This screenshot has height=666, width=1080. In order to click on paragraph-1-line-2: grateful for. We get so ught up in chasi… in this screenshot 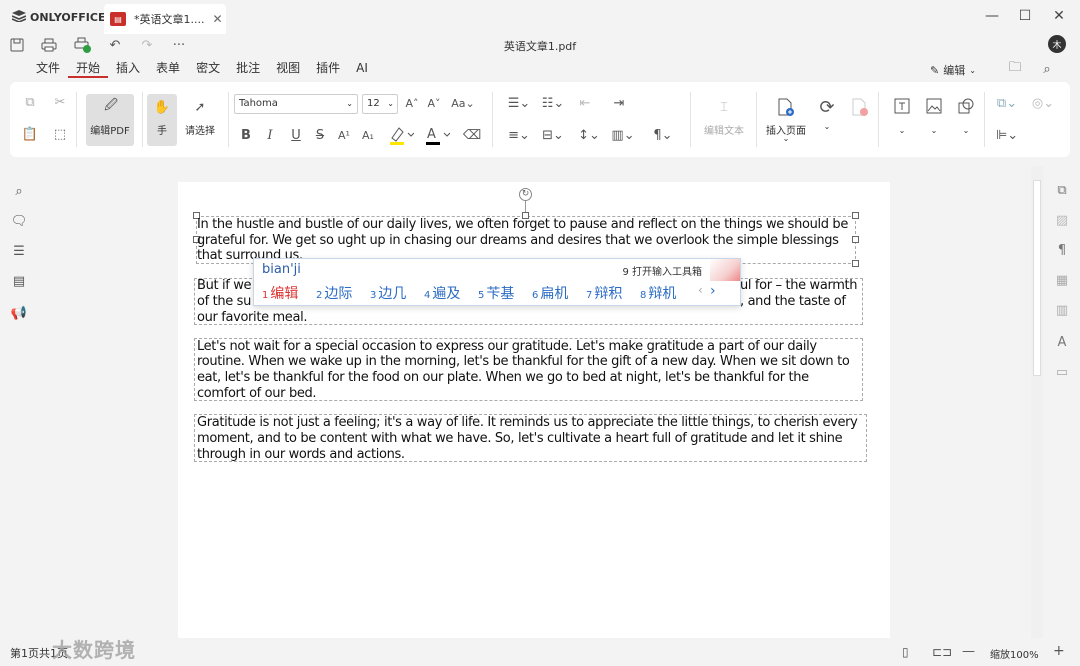, I will do `click(518, 240)`.